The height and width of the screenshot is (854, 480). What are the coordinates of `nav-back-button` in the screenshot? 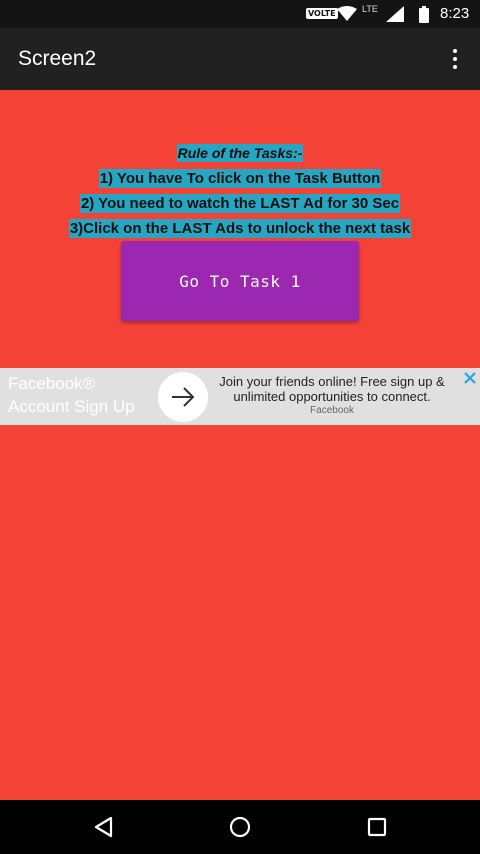 It's located at (103, 827).